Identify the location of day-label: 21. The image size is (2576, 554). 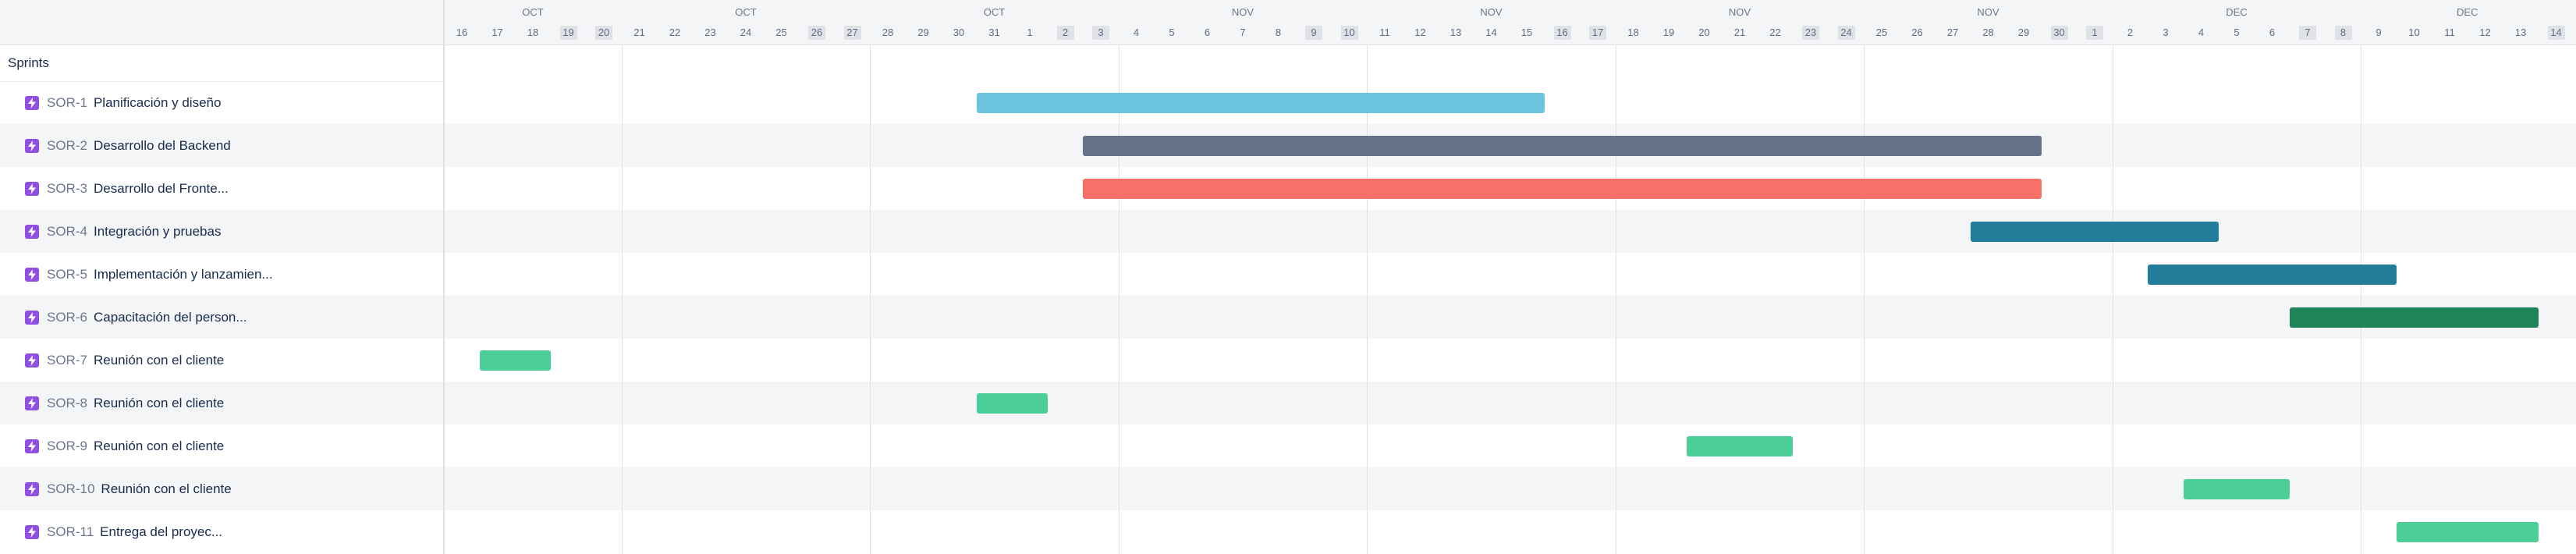
(1739, 32).